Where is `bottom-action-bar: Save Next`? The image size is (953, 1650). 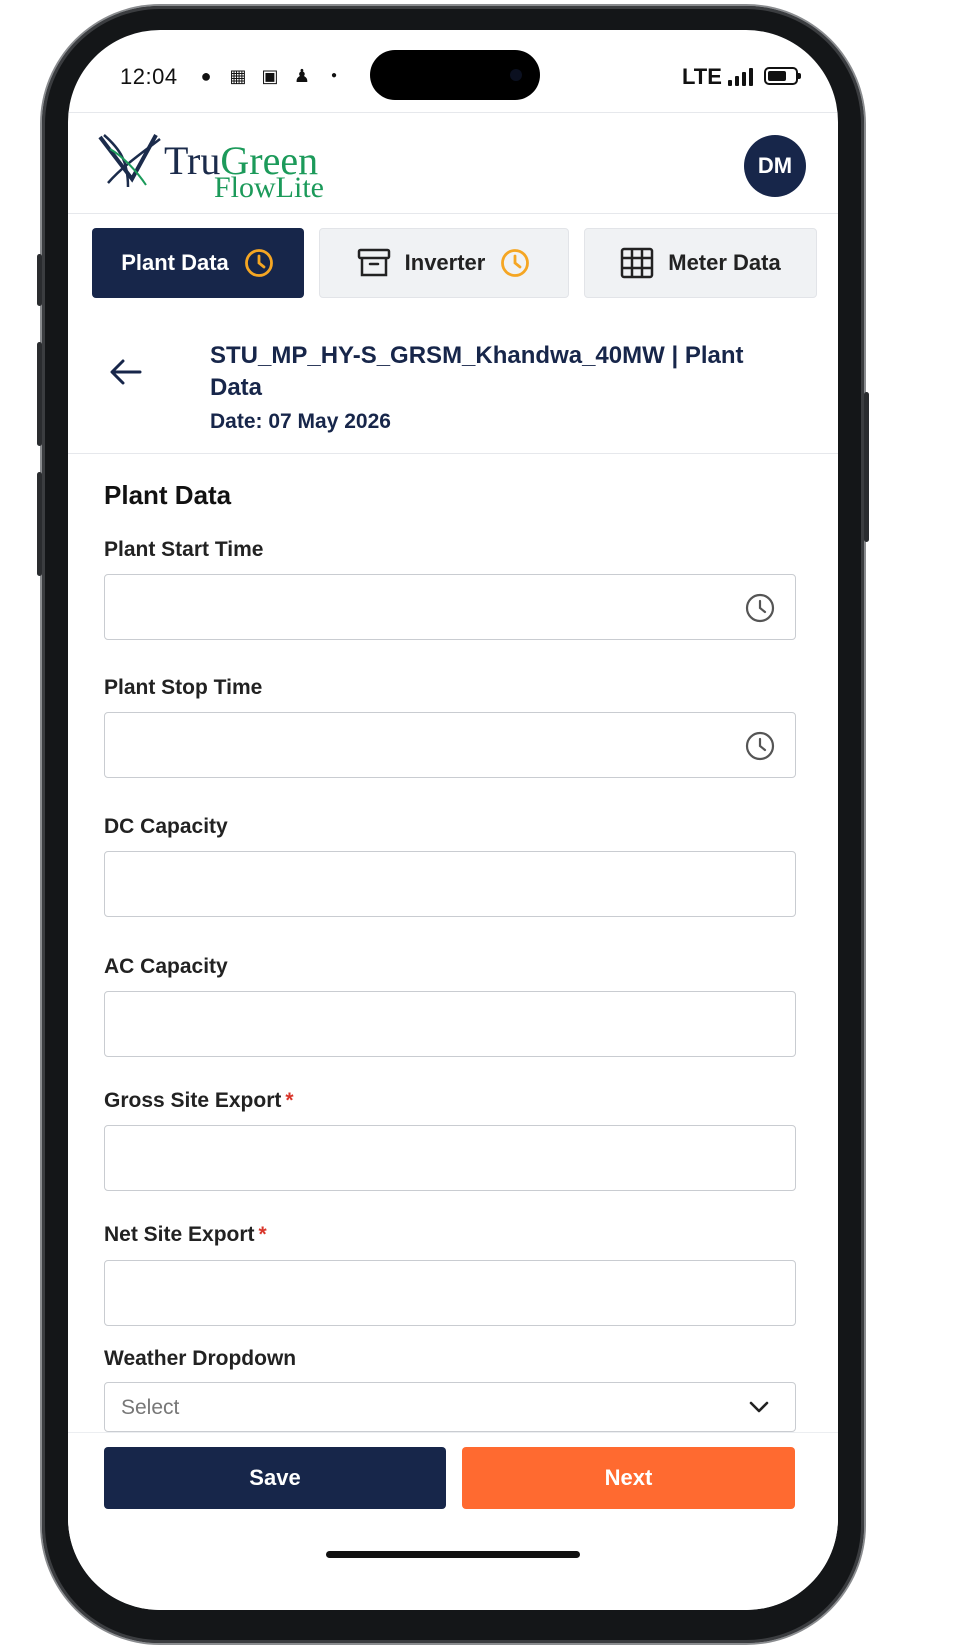
bottom-action-bar: Save Next is located at coordinates (453, 1521).